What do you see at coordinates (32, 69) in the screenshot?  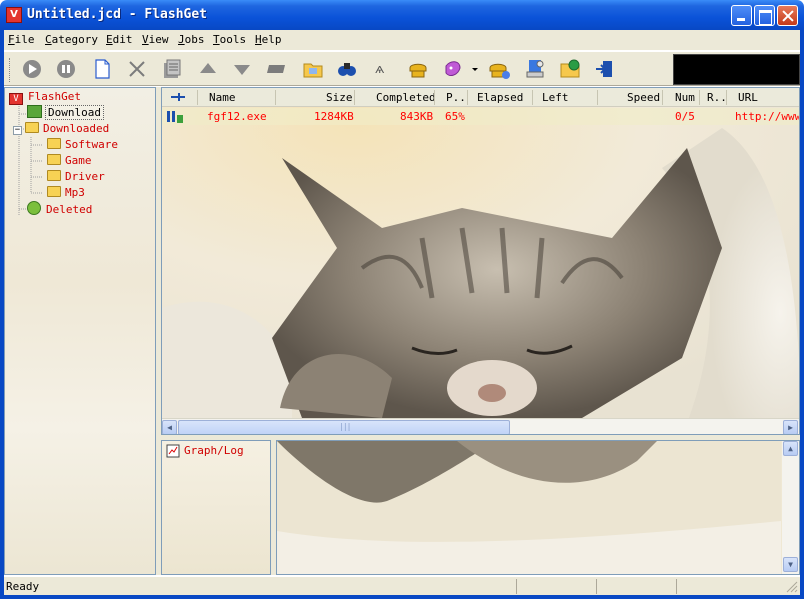 I see `start-icon` at bounding box center [32, 69].